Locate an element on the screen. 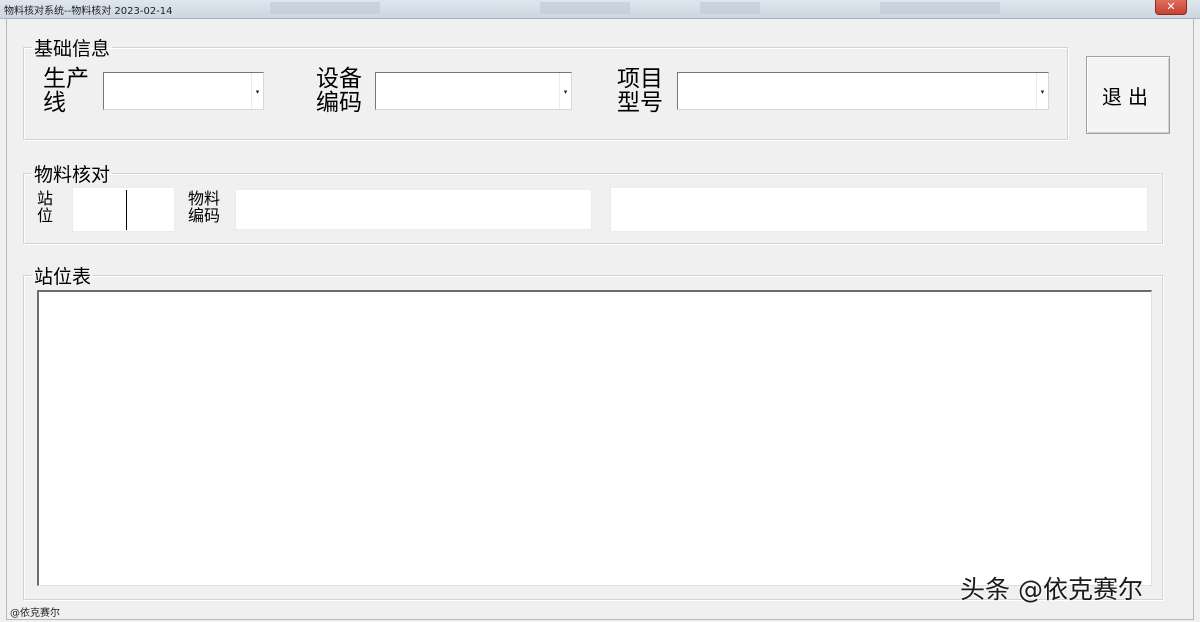 The width and height of the screenshot is (1200, 622). title-bar: 物料核对系统--物料核对 2023-02-14 ✕ is located at coordinates (600, 9).